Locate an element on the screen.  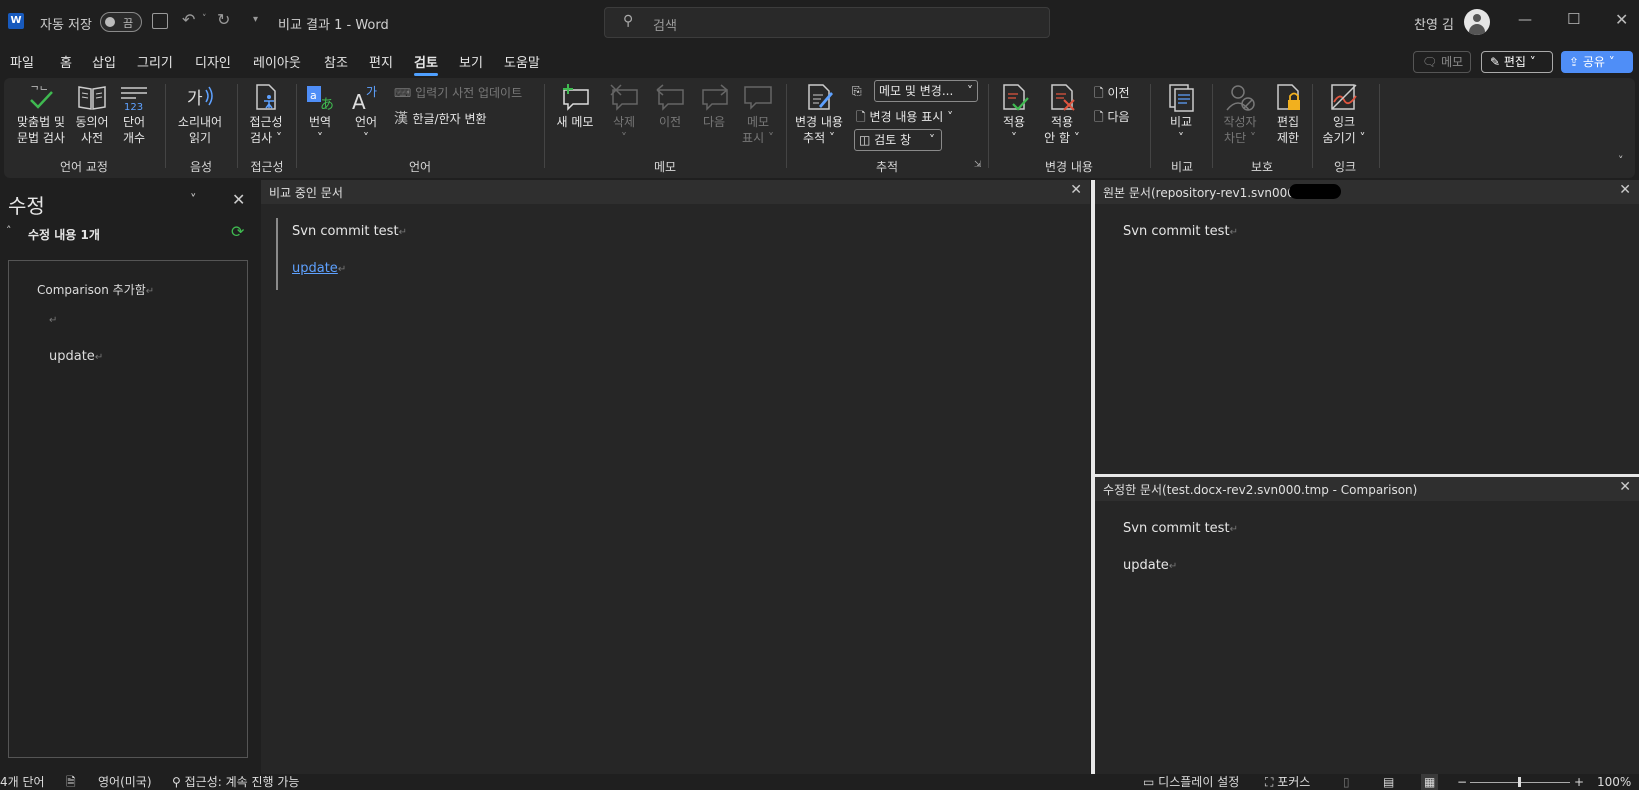
paragraph-mark: ↵ is located at coordinates (342, 269).